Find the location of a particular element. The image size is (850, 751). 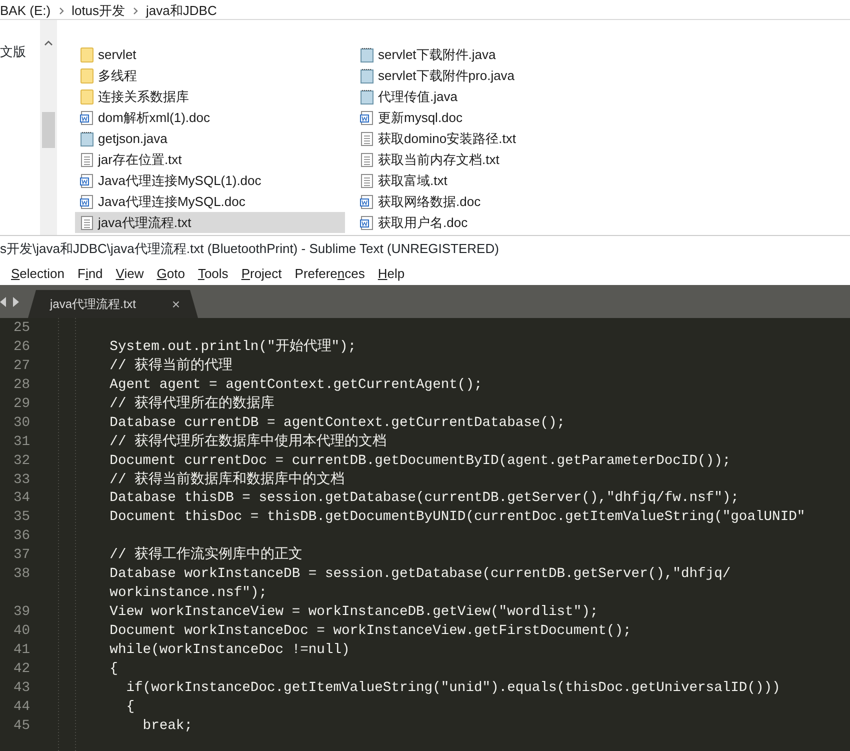

line-number: 42 is located at coordinates (21, 669).